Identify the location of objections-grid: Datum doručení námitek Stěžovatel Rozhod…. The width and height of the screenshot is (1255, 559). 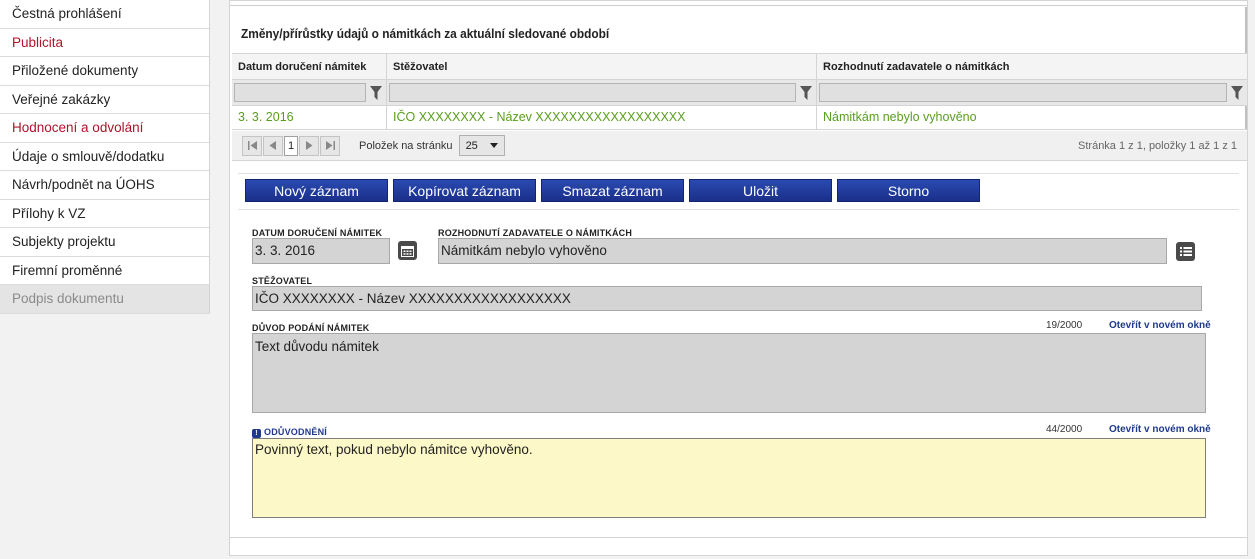
(739, 91).